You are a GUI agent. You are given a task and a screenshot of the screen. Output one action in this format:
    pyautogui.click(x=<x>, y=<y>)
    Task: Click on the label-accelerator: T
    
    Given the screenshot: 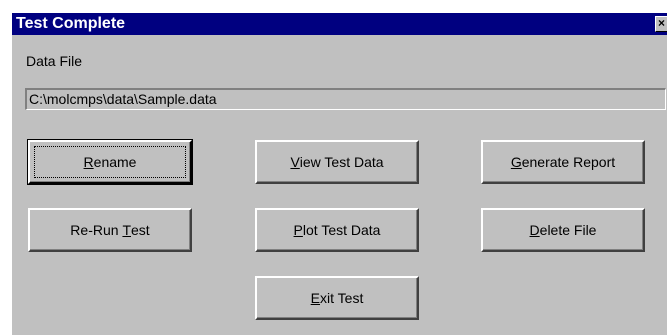 What is the action you would take?
    pyautogui.click(x=126, y=230)
    